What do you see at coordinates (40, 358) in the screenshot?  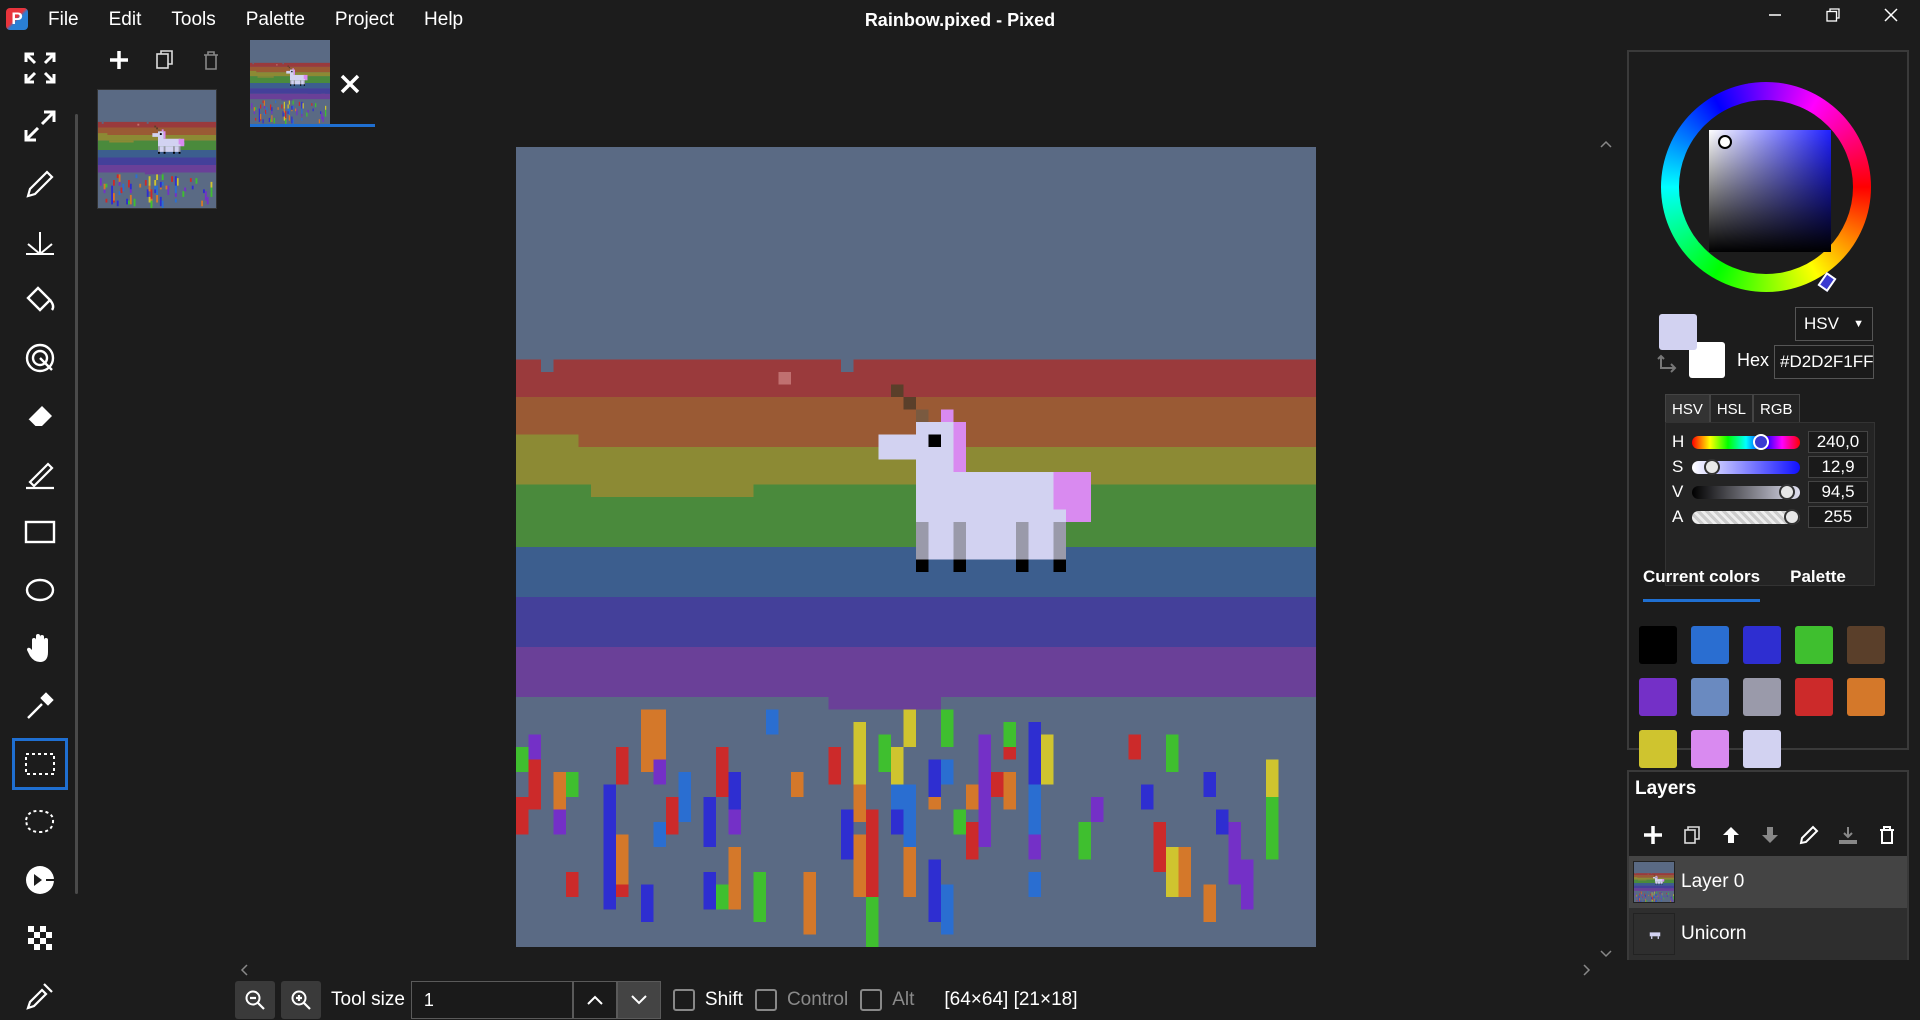 I see `spray-tool` at bounding box center [40, 358].